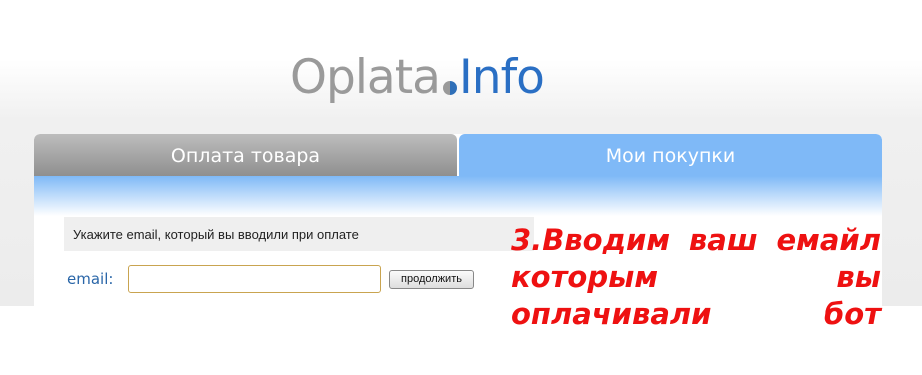 This screenshot has height=375, width=922. I want to click on logo-dot-icon, so click(449, 88).